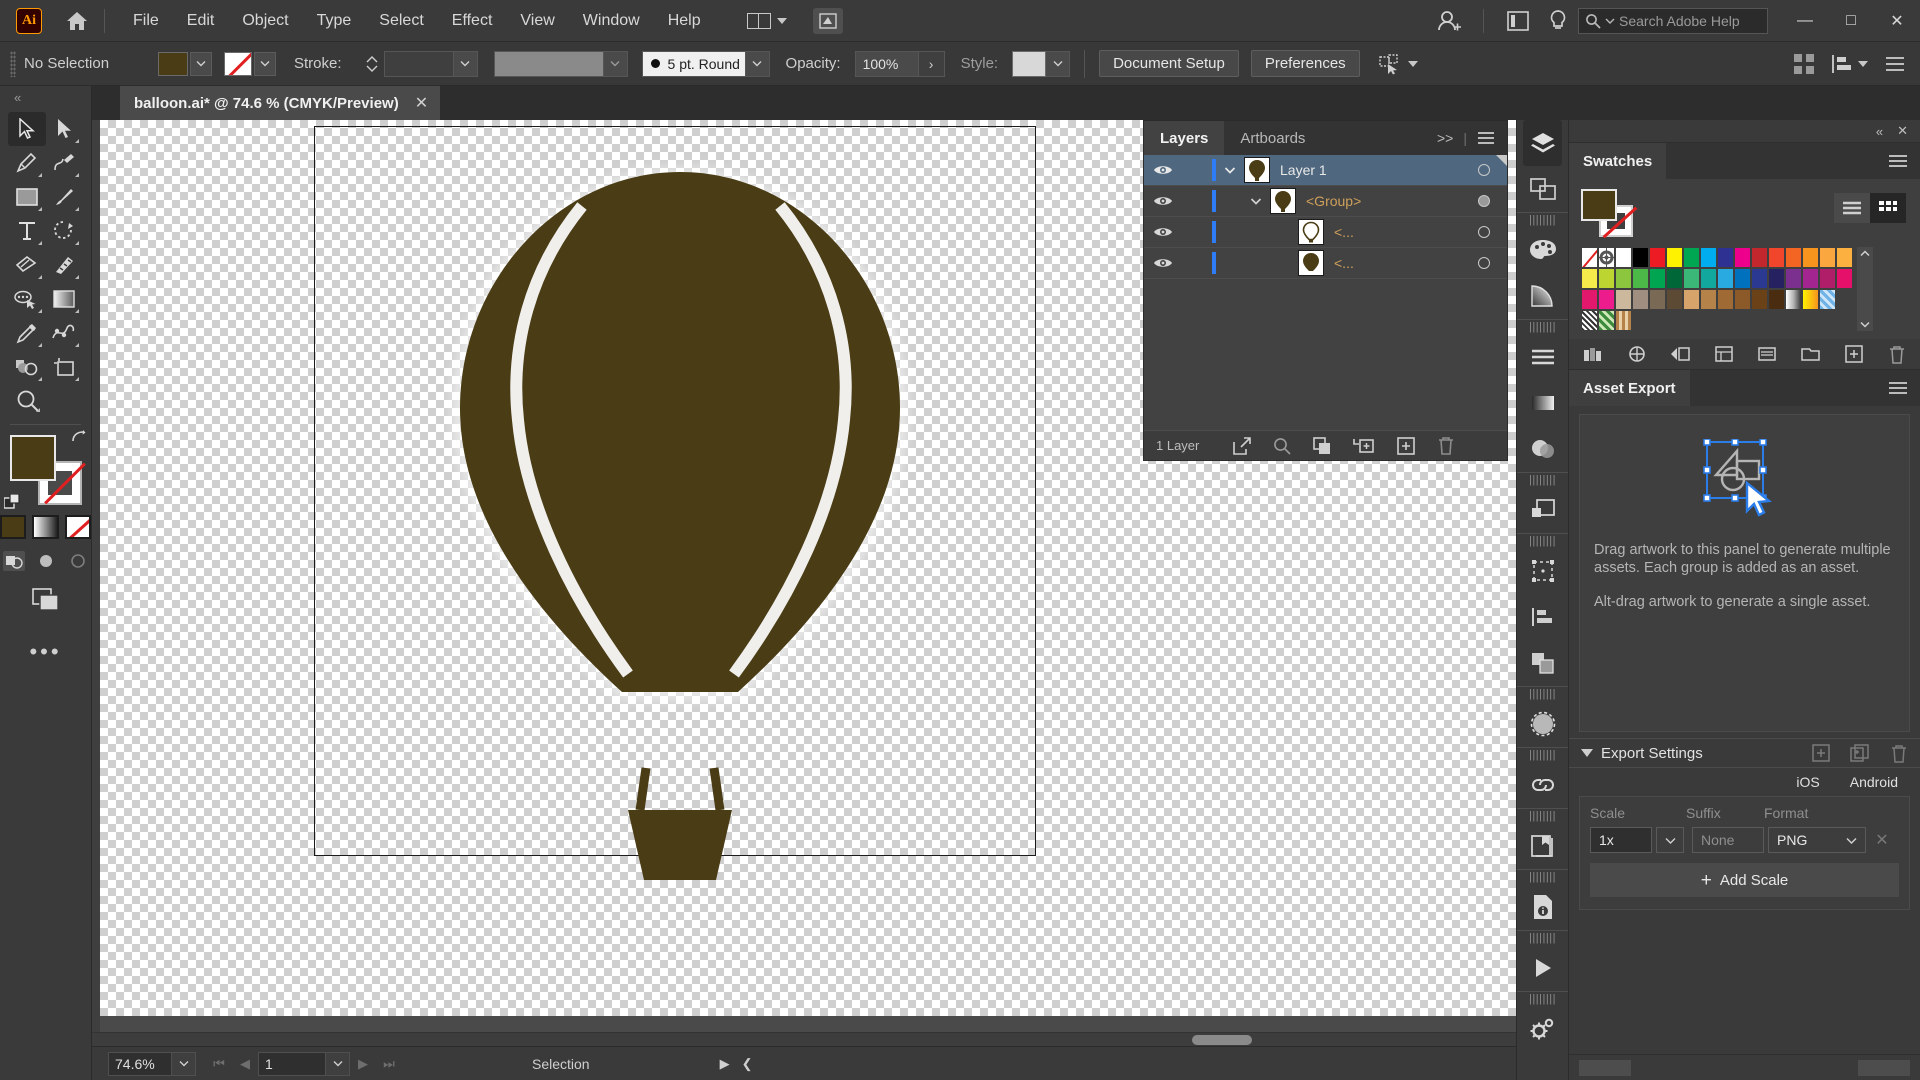 The height and width of the screenshot is (1080, 1920). What do you see at coordinates (45, 527) in the screenshot?
I see `gradient-fill-mode-button` at bounding box center [45, 527].